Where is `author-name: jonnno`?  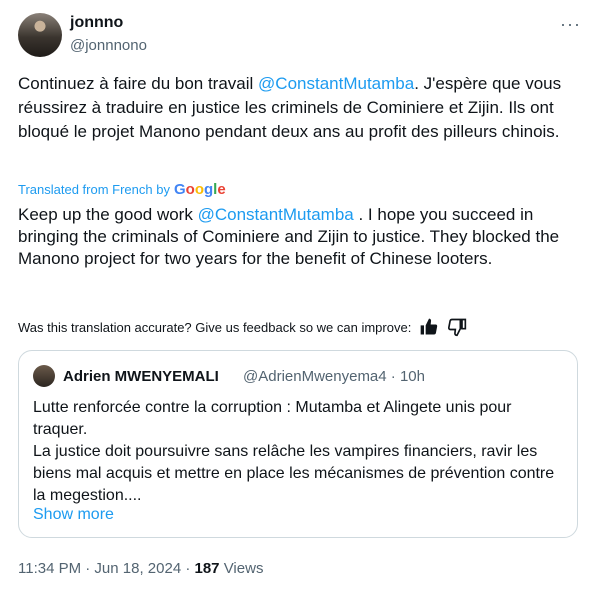 author-name: jonnno is located at coordinates (96, 23).